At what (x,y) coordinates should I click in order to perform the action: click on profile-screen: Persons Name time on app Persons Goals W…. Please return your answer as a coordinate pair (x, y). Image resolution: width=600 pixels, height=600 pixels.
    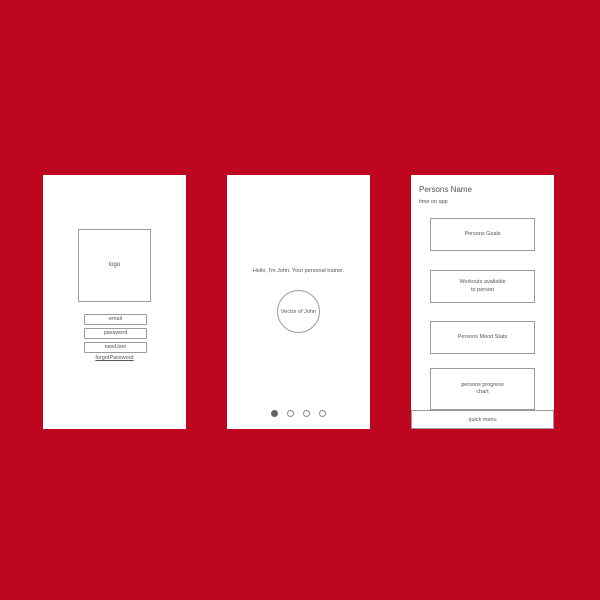
    Looking at the image, I should click on (482, 302).